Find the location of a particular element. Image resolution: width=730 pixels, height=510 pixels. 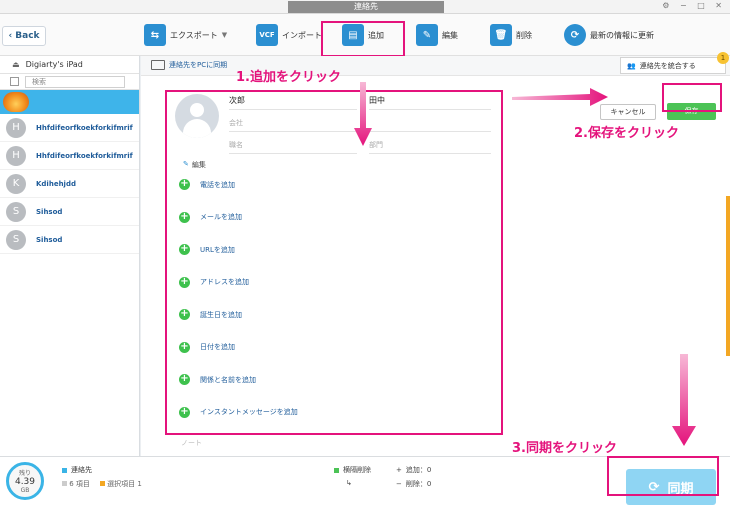

arrow-right-step2 is located at coordinates (560, 97).